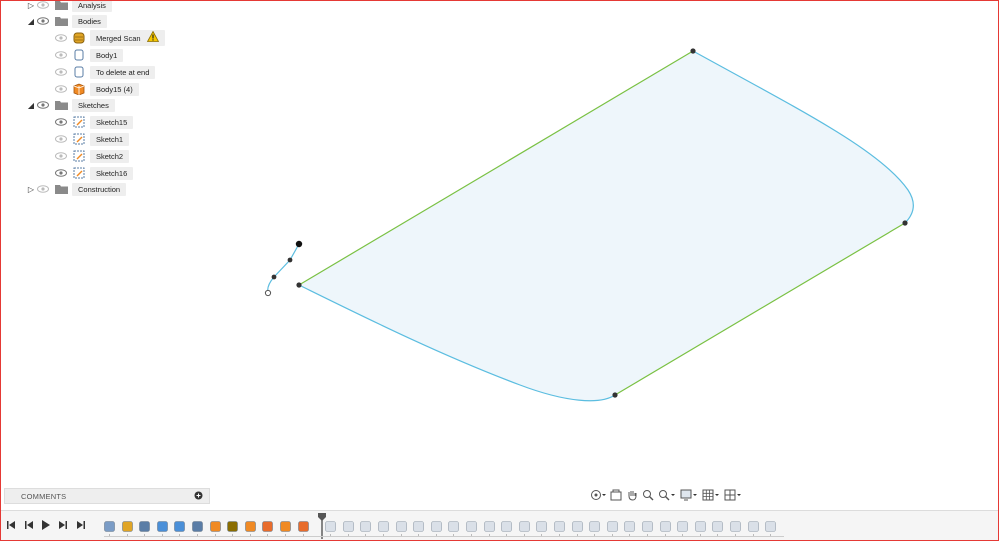 The height and width of the screenshot is (541, 999). What do you see at coordinates (444, 536) in the screenshot?
I see `timeline-baseline` at bounding box center [444, 536].